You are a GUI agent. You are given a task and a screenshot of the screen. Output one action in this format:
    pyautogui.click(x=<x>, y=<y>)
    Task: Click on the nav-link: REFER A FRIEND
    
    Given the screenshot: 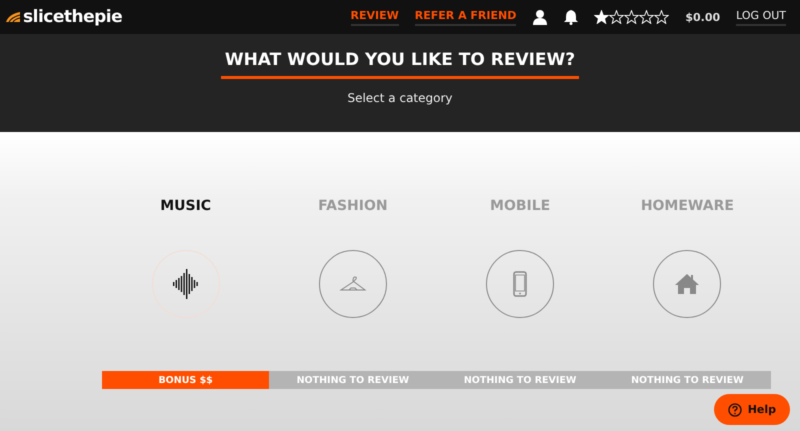 What is the action you would take?
    pyautogui.click(x=465, y=17)
    